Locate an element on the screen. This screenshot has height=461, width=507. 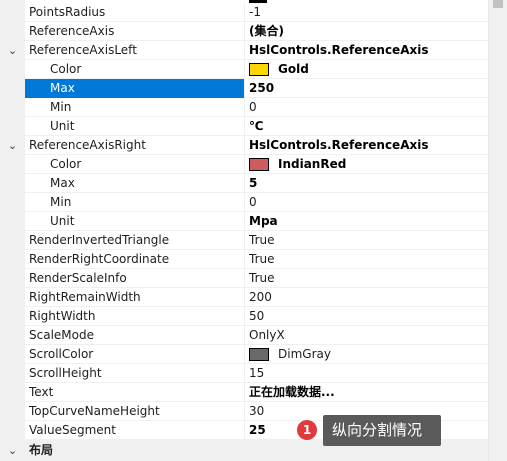
property-row: Max 5 is located at coordinates (244, 183).